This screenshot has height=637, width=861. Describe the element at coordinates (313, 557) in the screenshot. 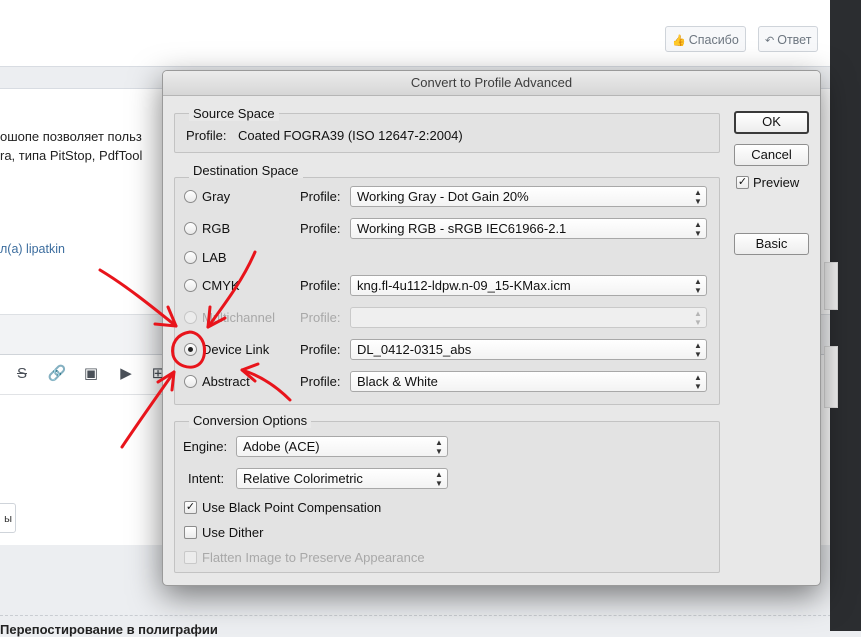

I see `flatten-label: Flatten Image to Preserve Appearance` at that location.